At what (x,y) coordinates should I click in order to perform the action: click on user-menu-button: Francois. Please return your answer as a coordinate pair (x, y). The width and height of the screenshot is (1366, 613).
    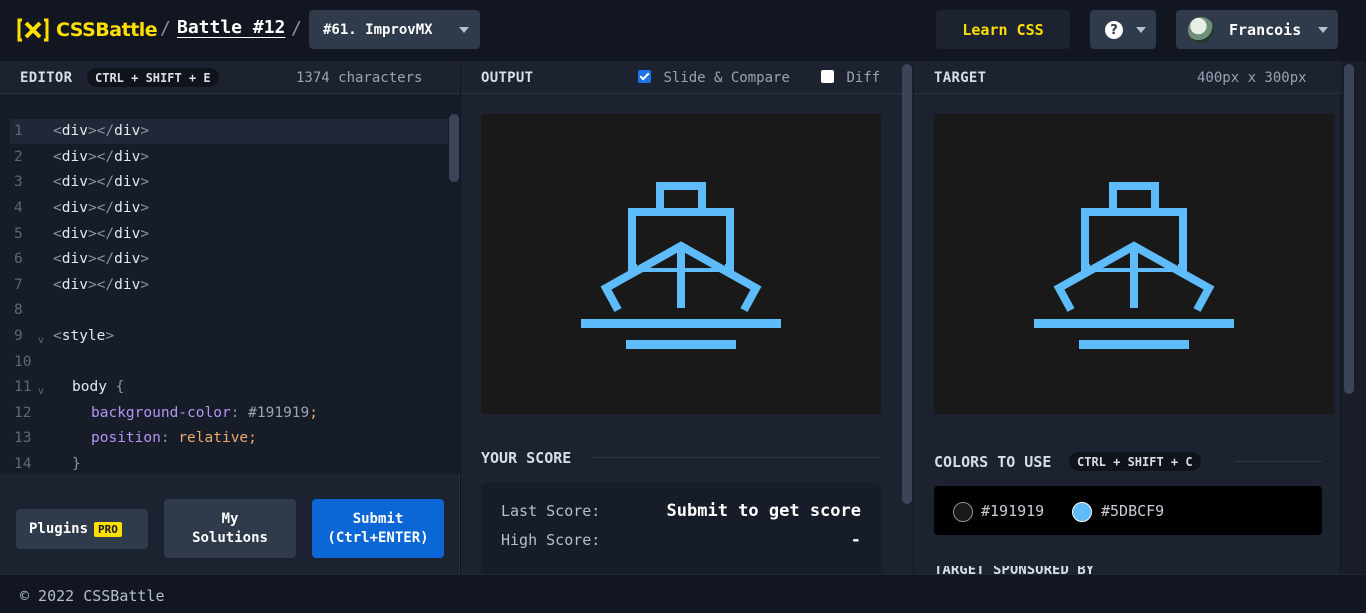
    Looking at the image, I should click on (1257, 29).